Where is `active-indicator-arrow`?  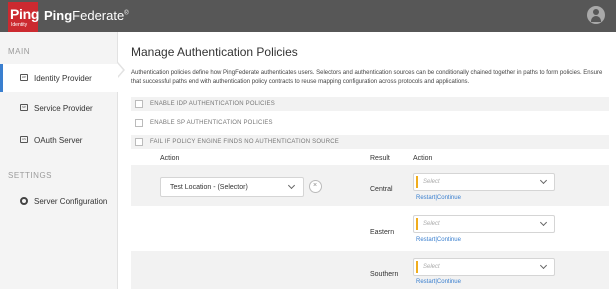 active-indicator-arrow is located at coordinates (121, 70).